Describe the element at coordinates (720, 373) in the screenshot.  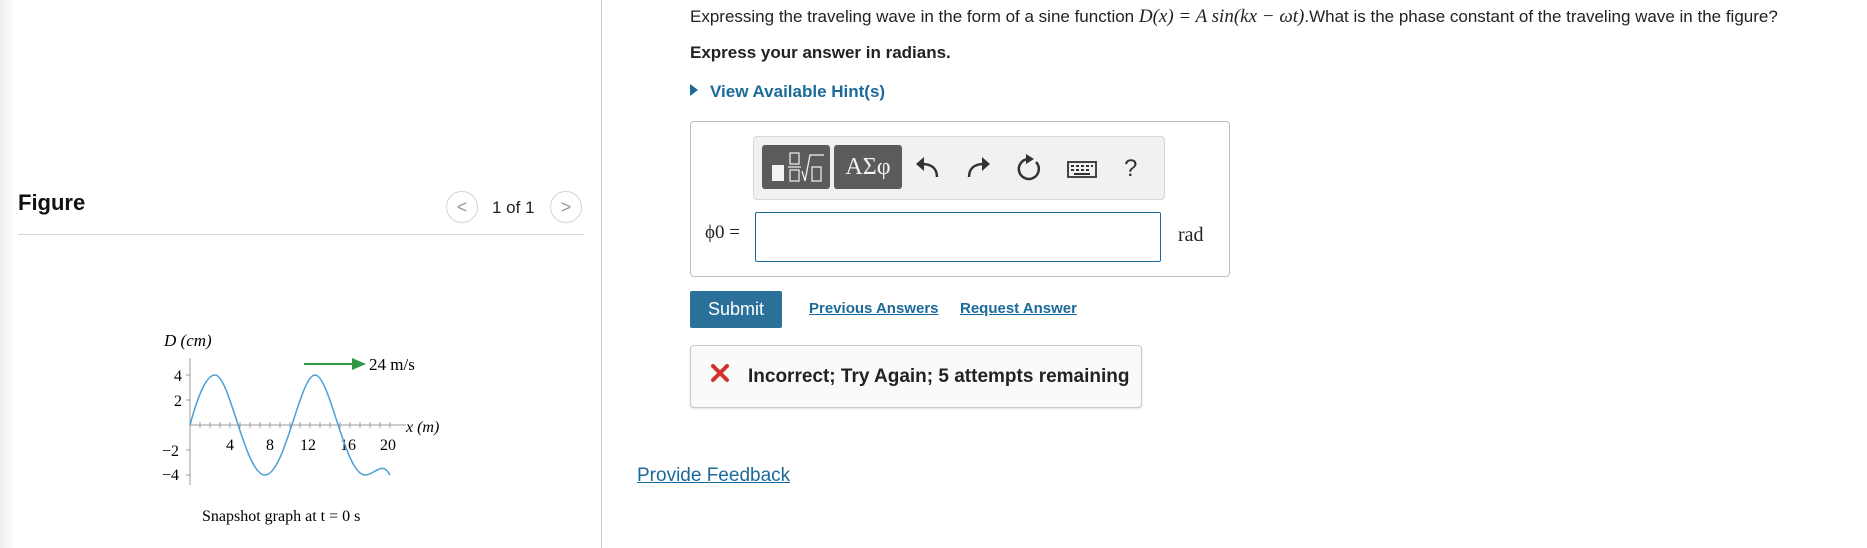
I see `error-x-icon` at that location.